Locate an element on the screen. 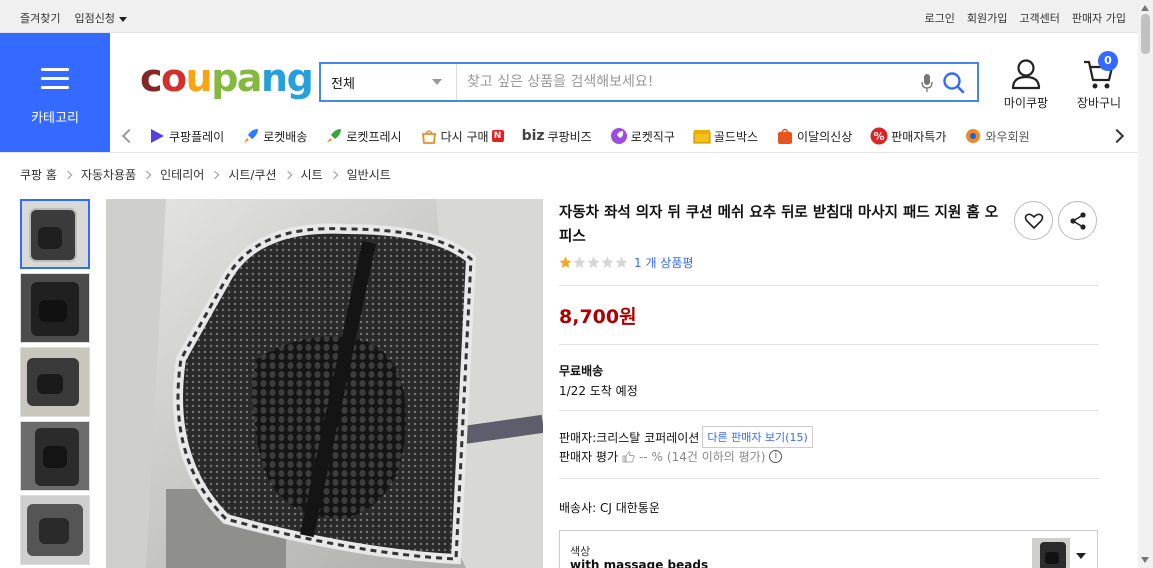 The image size is (1153, 568). breadcrumb-item: 인테리어 is located at coordinates (182, 174).